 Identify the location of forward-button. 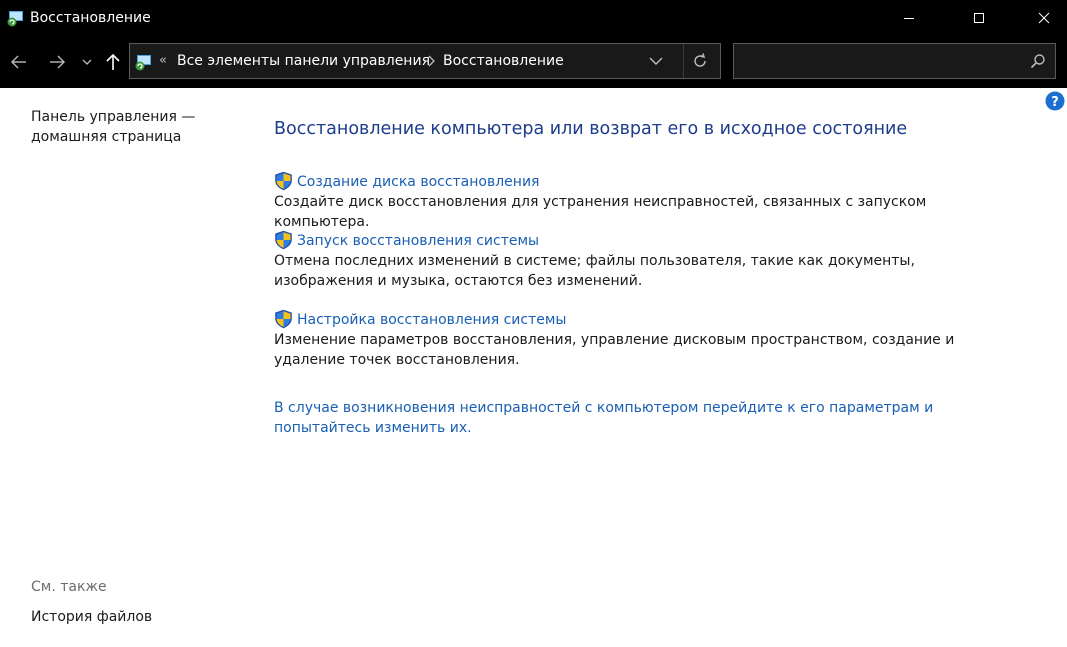
(57, 62).